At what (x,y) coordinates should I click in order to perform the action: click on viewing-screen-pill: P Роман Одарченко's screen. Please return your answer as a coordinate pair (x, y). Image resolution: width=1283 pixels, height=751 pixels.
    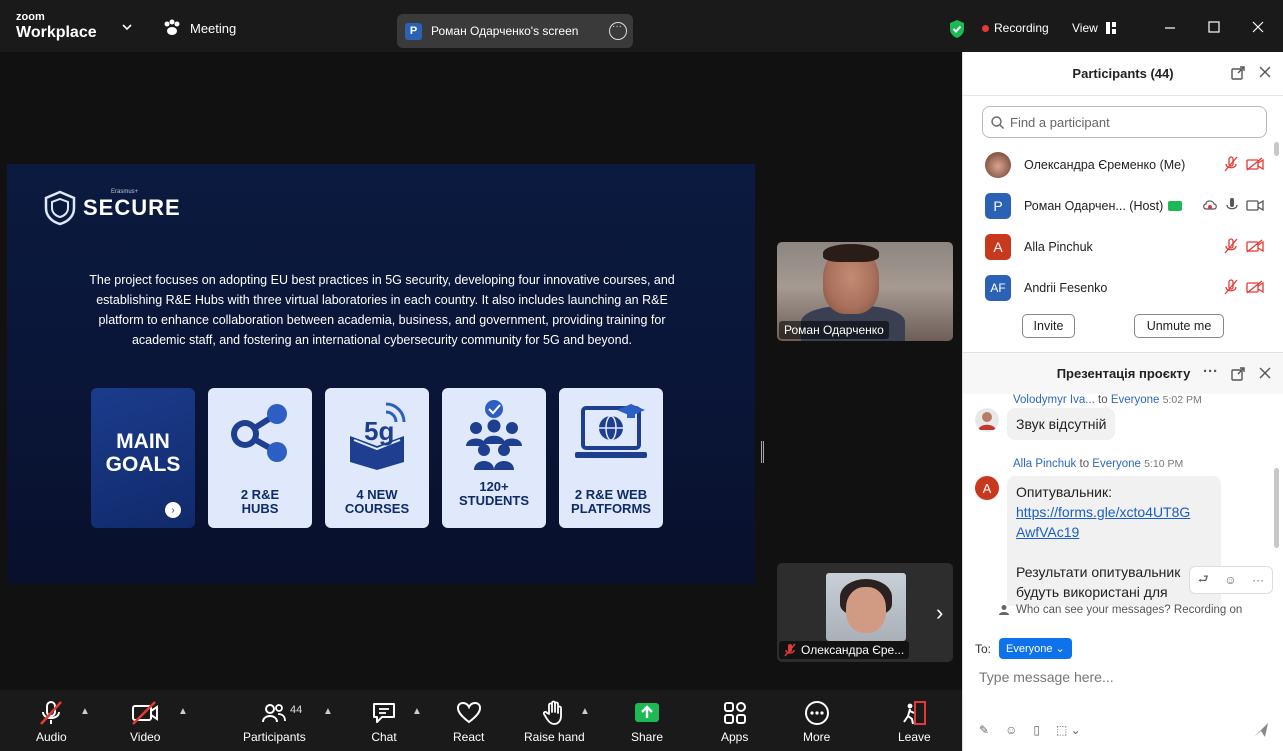
    Looking at the image, I should click on (515, 31).